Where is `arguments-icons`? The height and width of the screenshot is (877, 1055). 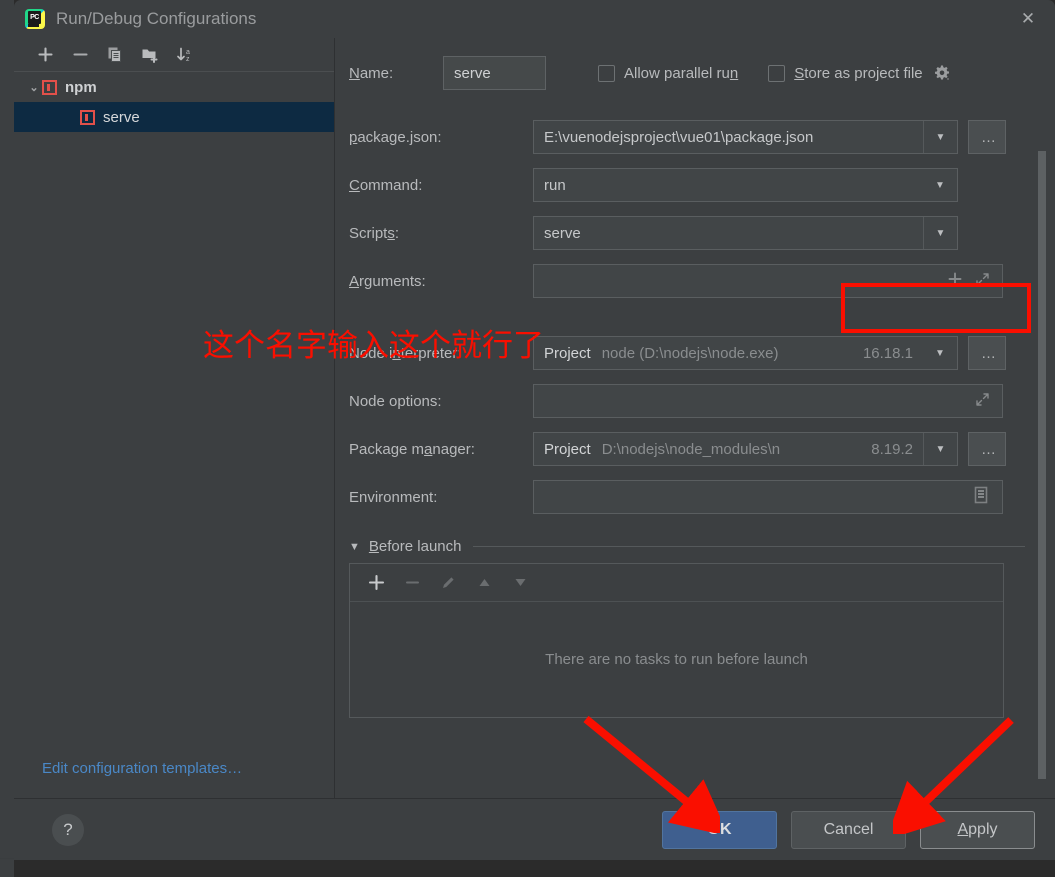 arguments-icons is located at coordinates (974, 281).